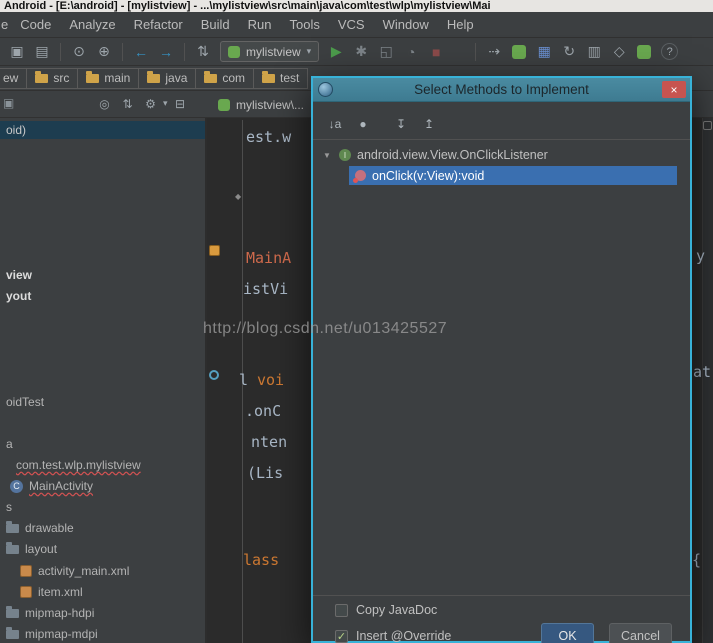 Image resolution: width=713 pixels, height=643 pixels. What do you see at coordinates (270, 51) in the screenshot?
I see `run-config-select: mylistview ▾` at bounding box center [270, 51].